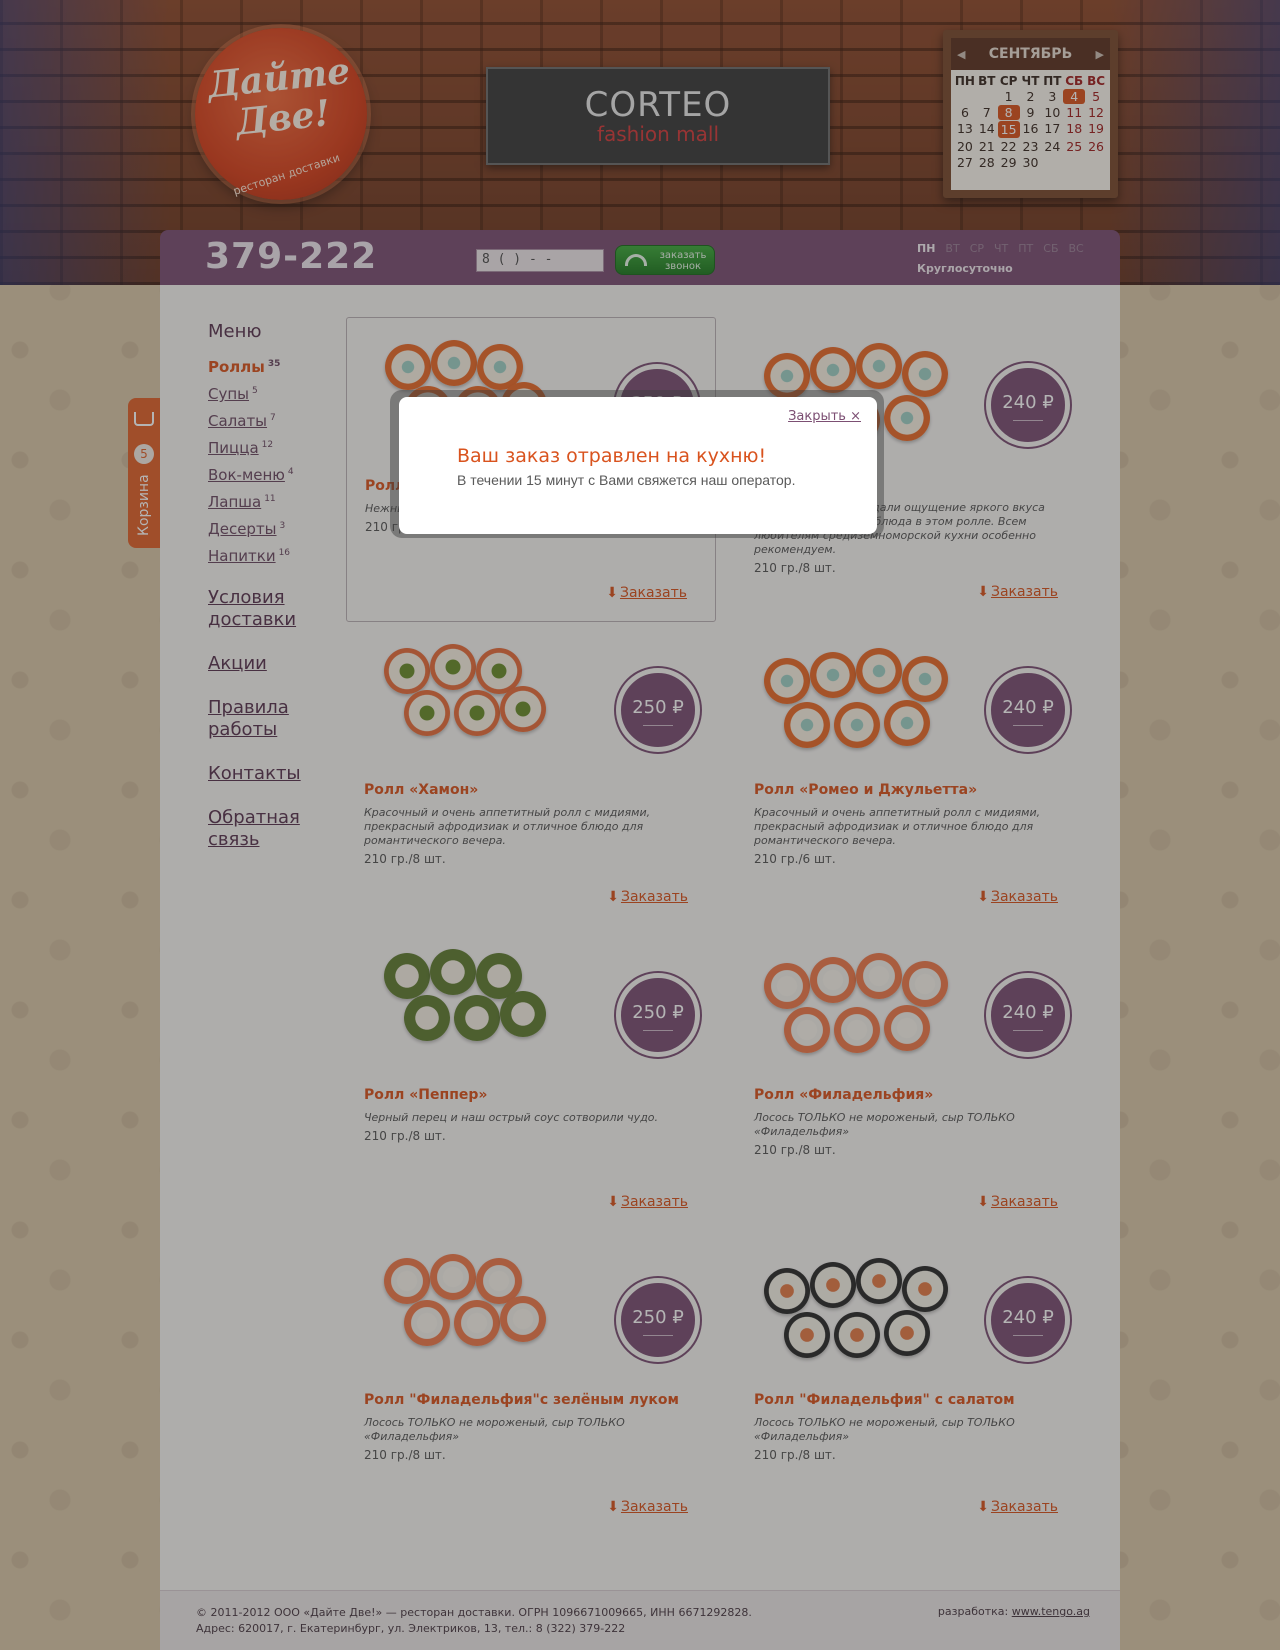 This screenshot has height=1650, width=1280. What do you see at coordinates (612, 456) in the screenshot?
I see `modal-title: Ваш заказ отравлен на кухню!` at bounding box center [612, 456].